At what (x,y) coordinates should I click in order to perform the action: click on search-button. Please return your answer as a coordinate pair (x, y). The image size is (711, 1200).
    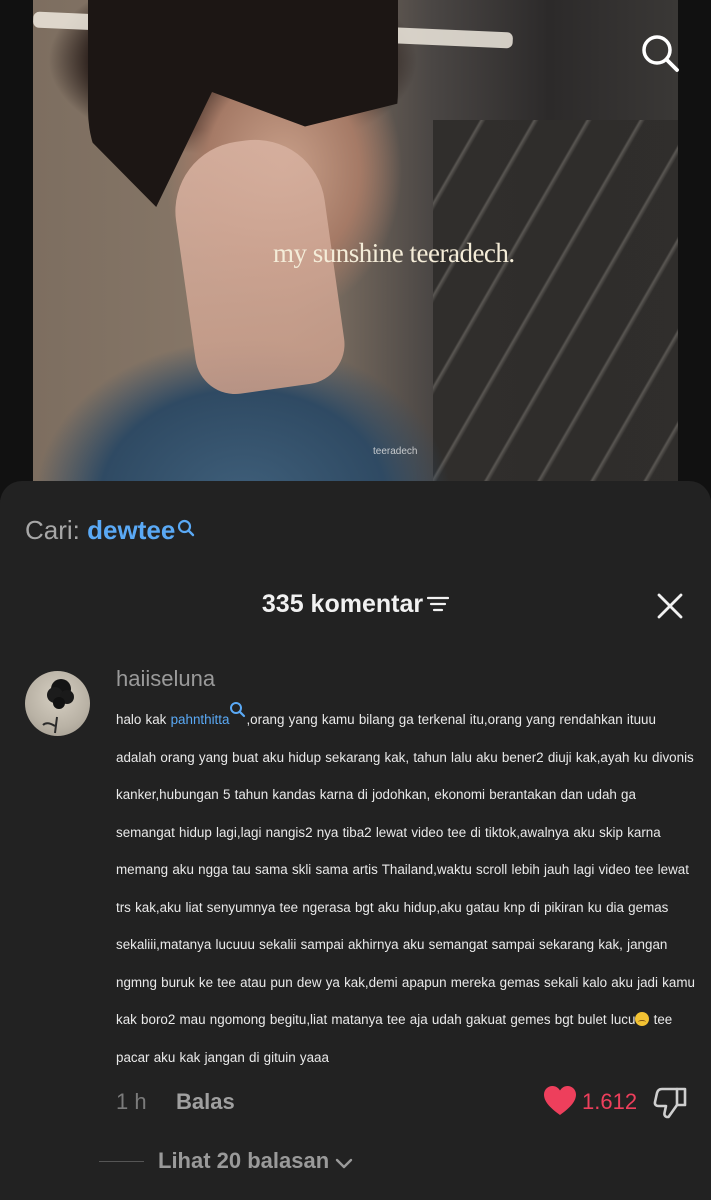
    Looking at the image, I should click on (660, 53).